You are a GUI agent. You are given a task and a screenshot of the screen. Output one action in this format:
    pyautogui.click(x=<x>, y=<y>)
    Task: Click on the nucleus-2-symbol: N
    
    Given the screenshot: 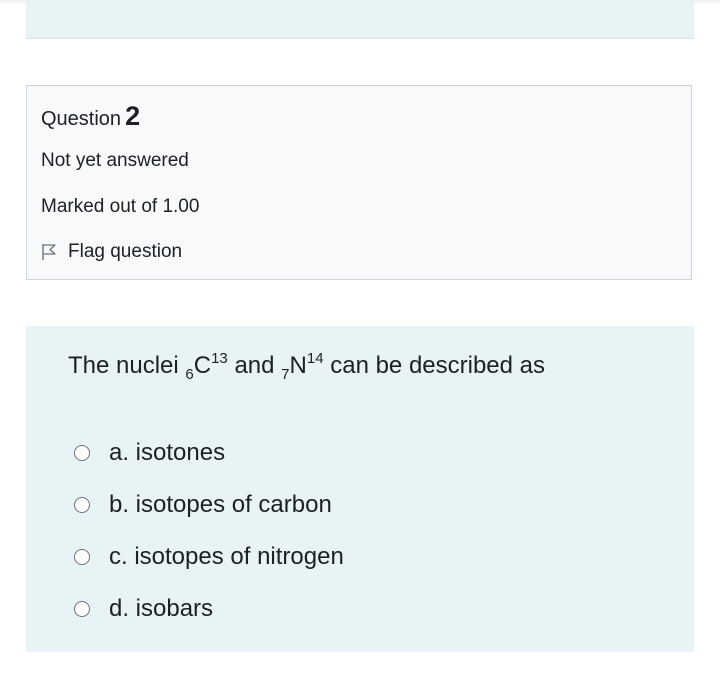 What is the action you would take?
    pyautogui.click(x=298, y=365)
    